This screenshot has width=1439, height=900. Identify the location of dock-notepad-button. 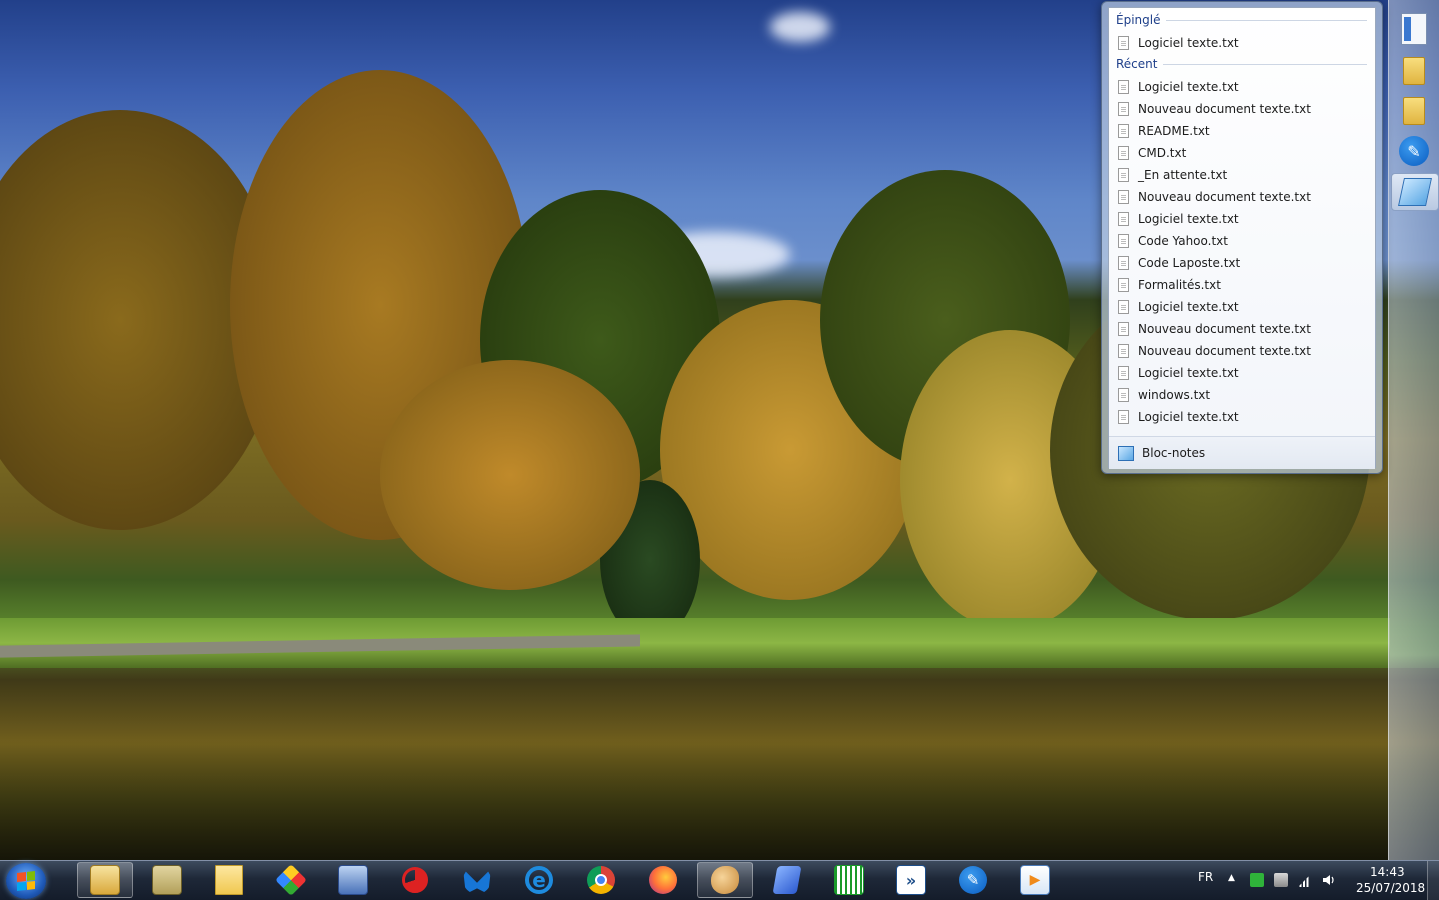
(1415, 192).